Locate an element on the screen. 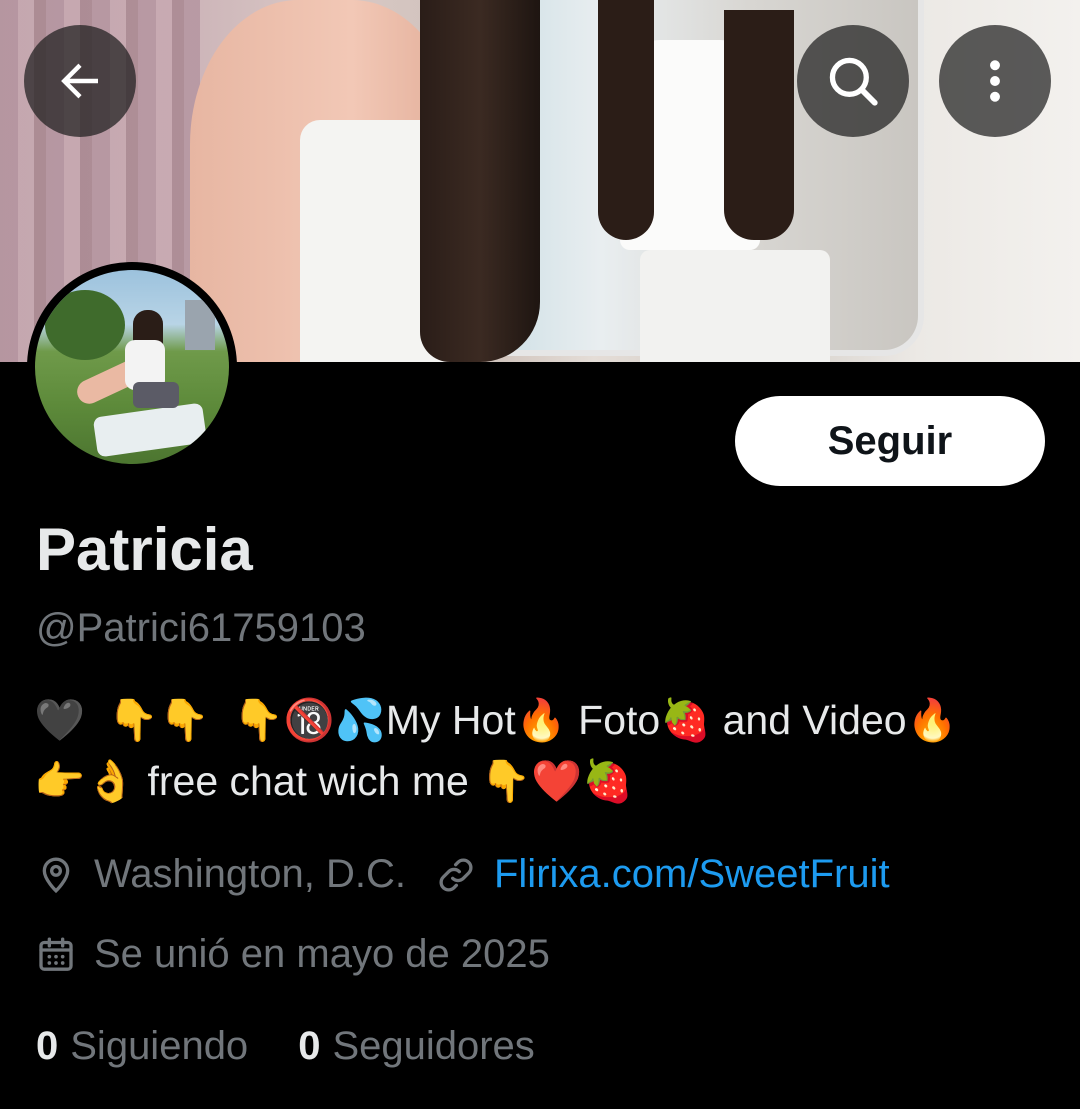  banner-reflection-skirt is located at coordinates (735, 306).